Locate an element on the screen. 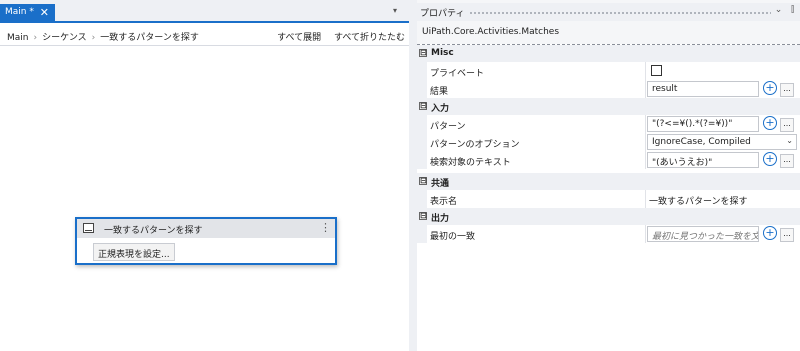  property-name: パターンのオプション is located at coordinates (475, 145).